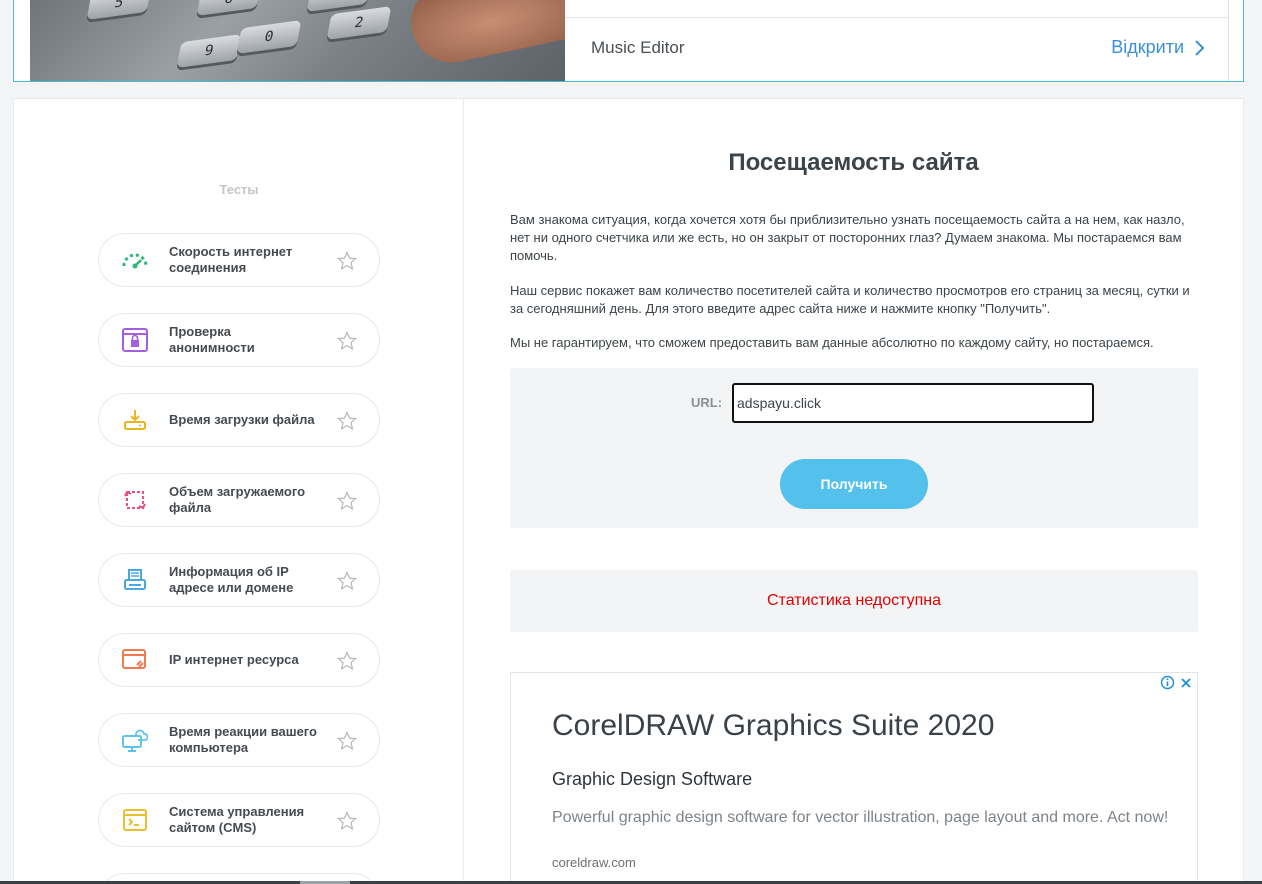 The height and width of the screenshot is (884, 1262). What do you see at coordinates (135, 820) in the screenshot?
I see `terminal-icon` at bounding box center [135, 820].